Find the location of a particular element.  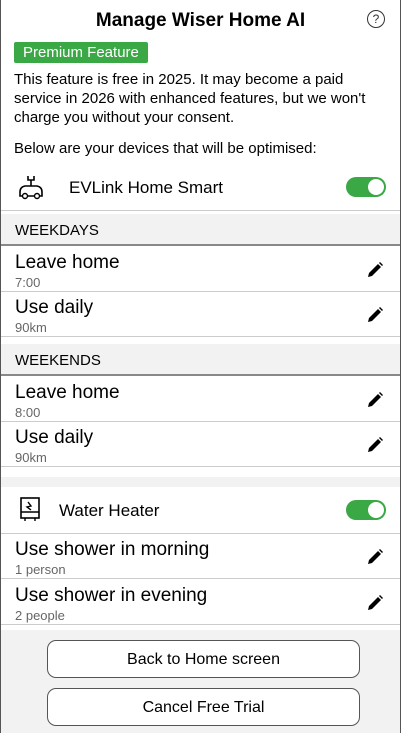

section-divider is located at coordinates (200, 482).